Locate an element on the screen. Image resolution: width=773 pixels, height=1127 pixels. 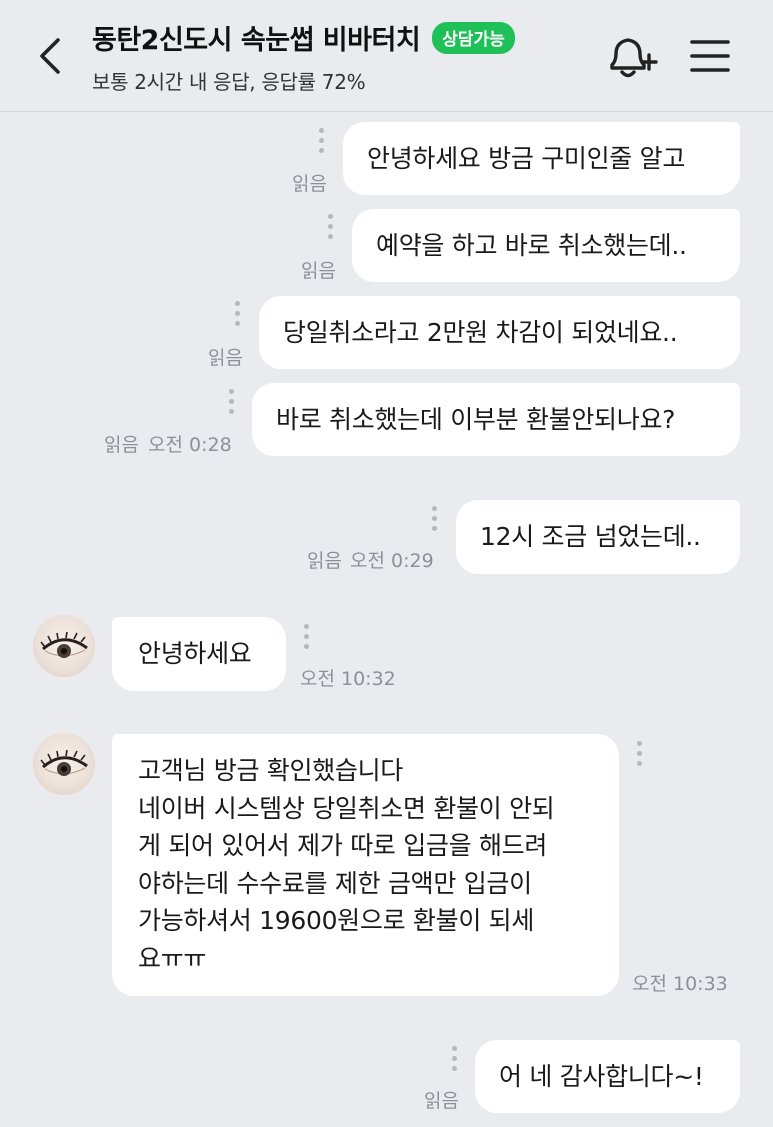
message-time: 오전 0:28 is located at coordinates (190, 445).